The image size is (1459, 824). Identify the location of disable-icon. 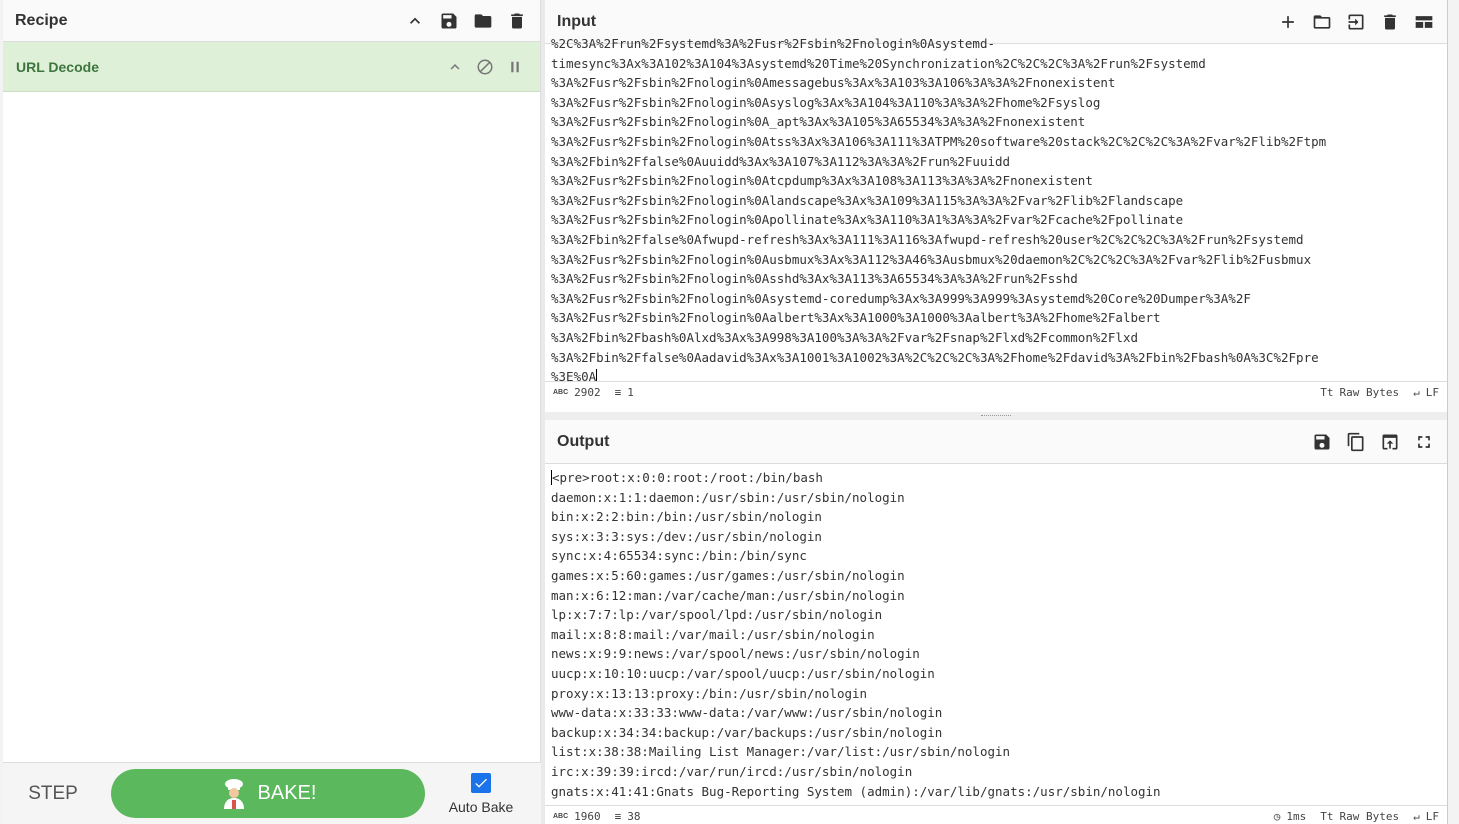
(485, 67).